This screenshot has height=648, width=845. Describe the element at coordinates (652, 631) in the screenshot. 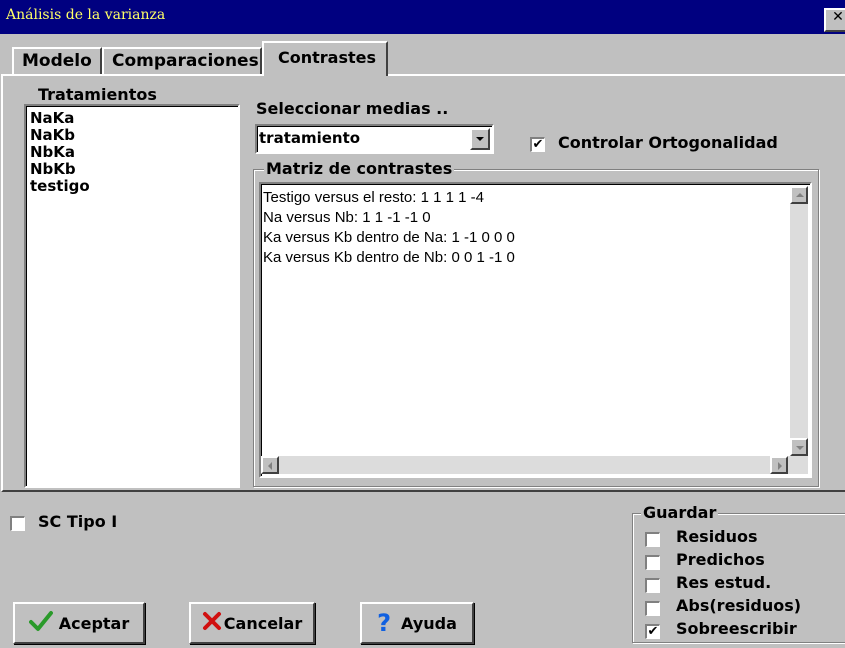

I see `sobreescribir-checkbox: ✔` at that location.